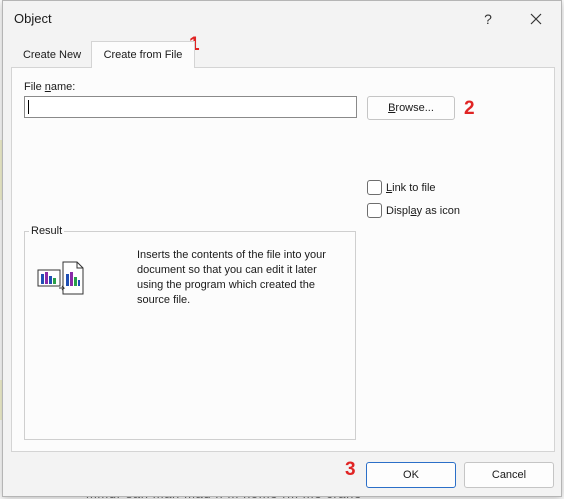 The width and height of the screenshot is (564, 499). What do you see at coordinates (282, 18) in the screenshot?
I see `title-bar: Object ?` at bounding box center [282, 18].